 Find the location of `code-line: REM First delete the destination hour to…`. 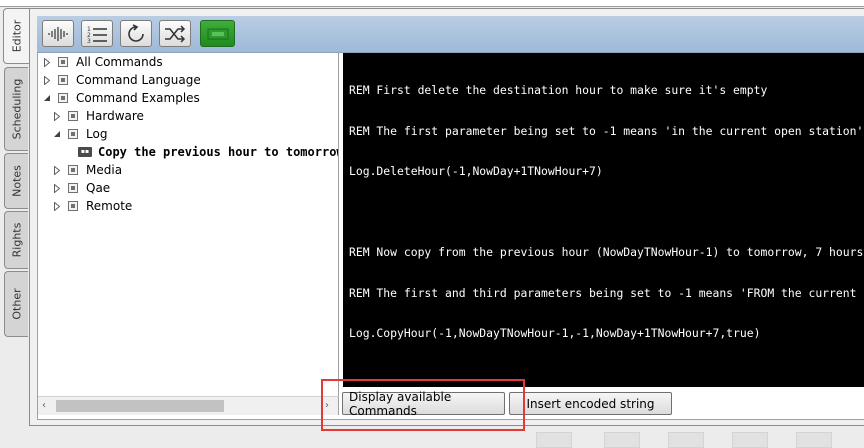

code-line: REM First delete the destination hour to… is located at coordinates (558, 90).